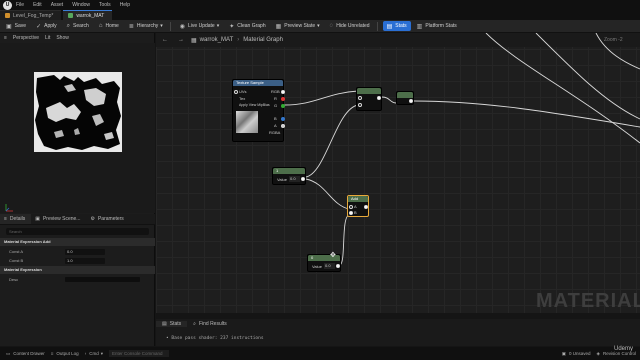 Image resolution: width=640 pixels, height=360 pixels. What do you see at coordinates (9, 208) in the screenshot?
I see `axis-gizmo-icon` at bounding box center [9, 208].